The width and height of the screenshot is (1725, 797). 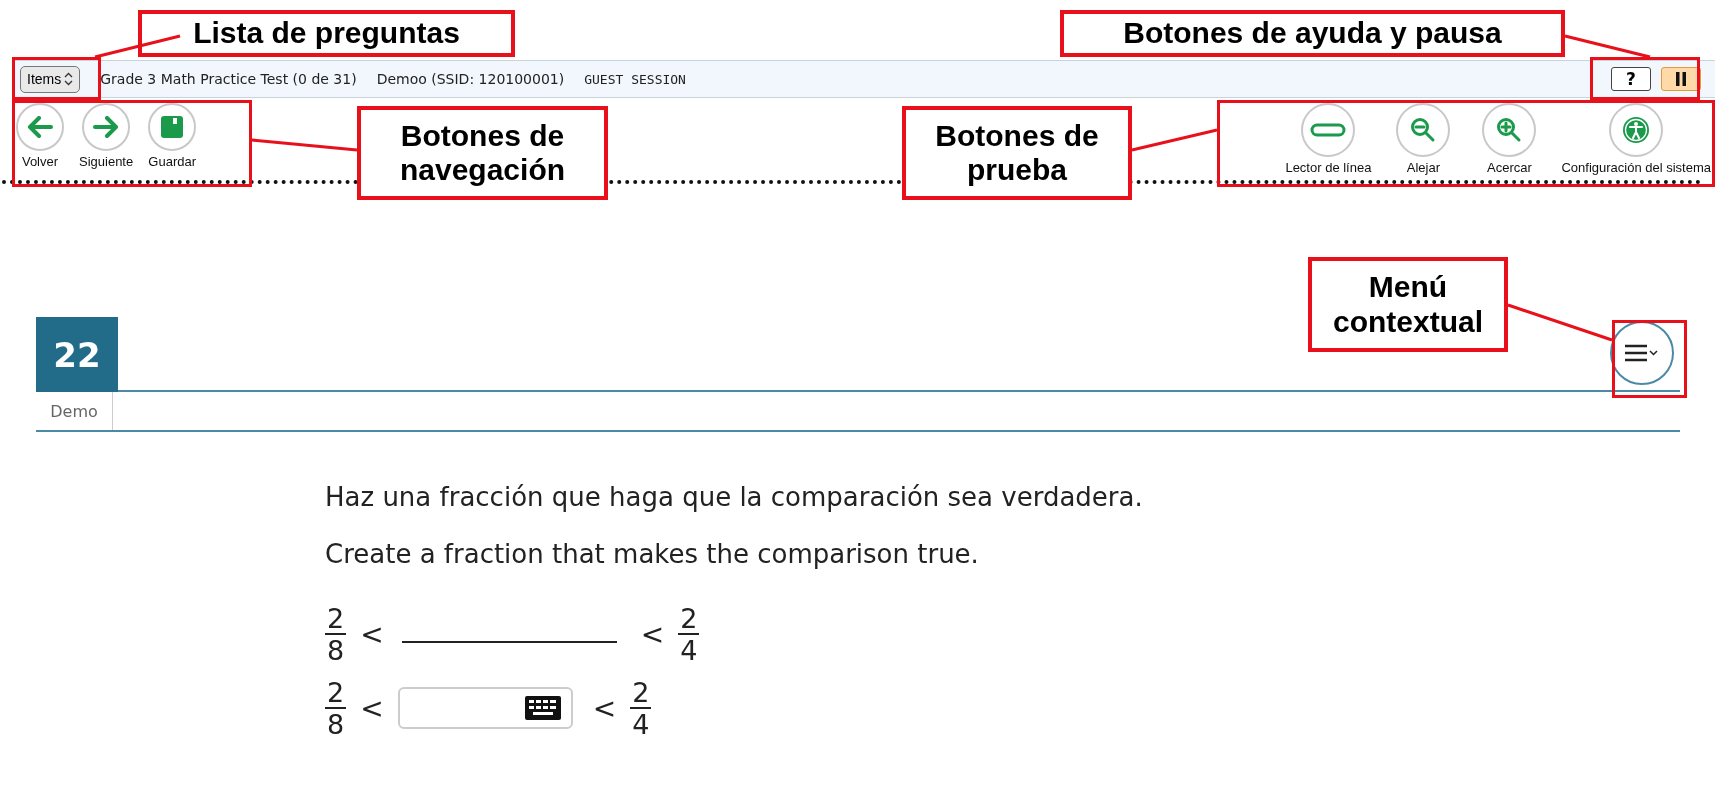 What do you see at coordinates (1017, 153) in the screenshot?
I see `callout-label: Botones de prueba` at bounding box center [1017, 153].